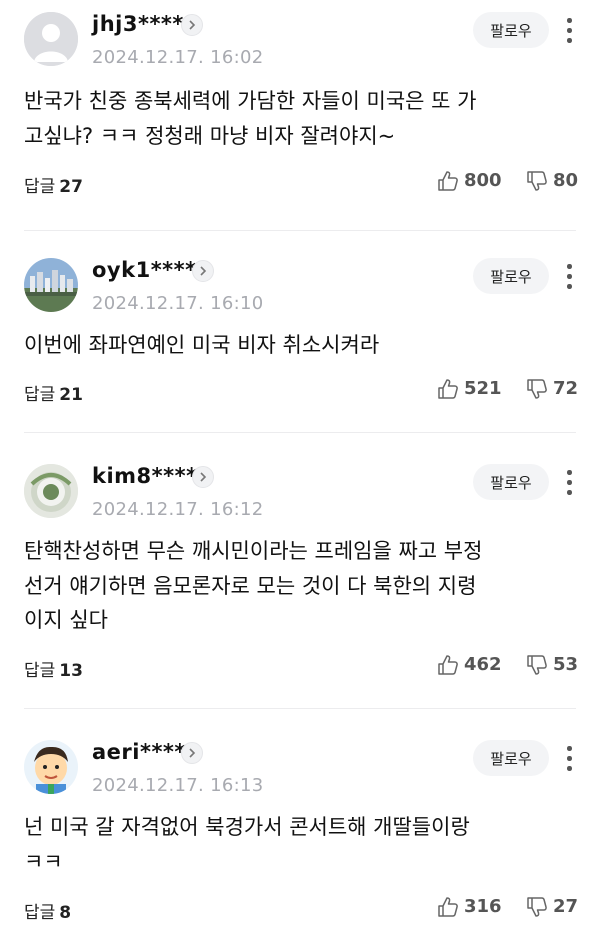 The width and height of the screenshot is (600, 934). What do you see at coordinates (145, 476) in the screenshot?
I see `username: kim8****` at bounding box center [145, 476].